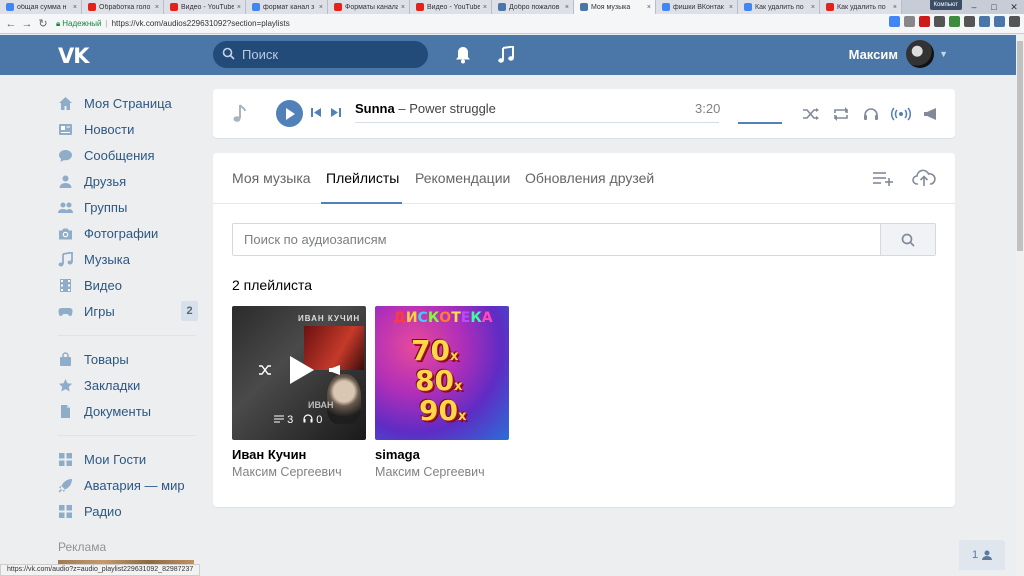 This screenshot has height=576, width=1024. Describe the element at coordinates (697, 7) in the screenshot. I see `browser-tab: фишки ВКонтак ×` at that location.